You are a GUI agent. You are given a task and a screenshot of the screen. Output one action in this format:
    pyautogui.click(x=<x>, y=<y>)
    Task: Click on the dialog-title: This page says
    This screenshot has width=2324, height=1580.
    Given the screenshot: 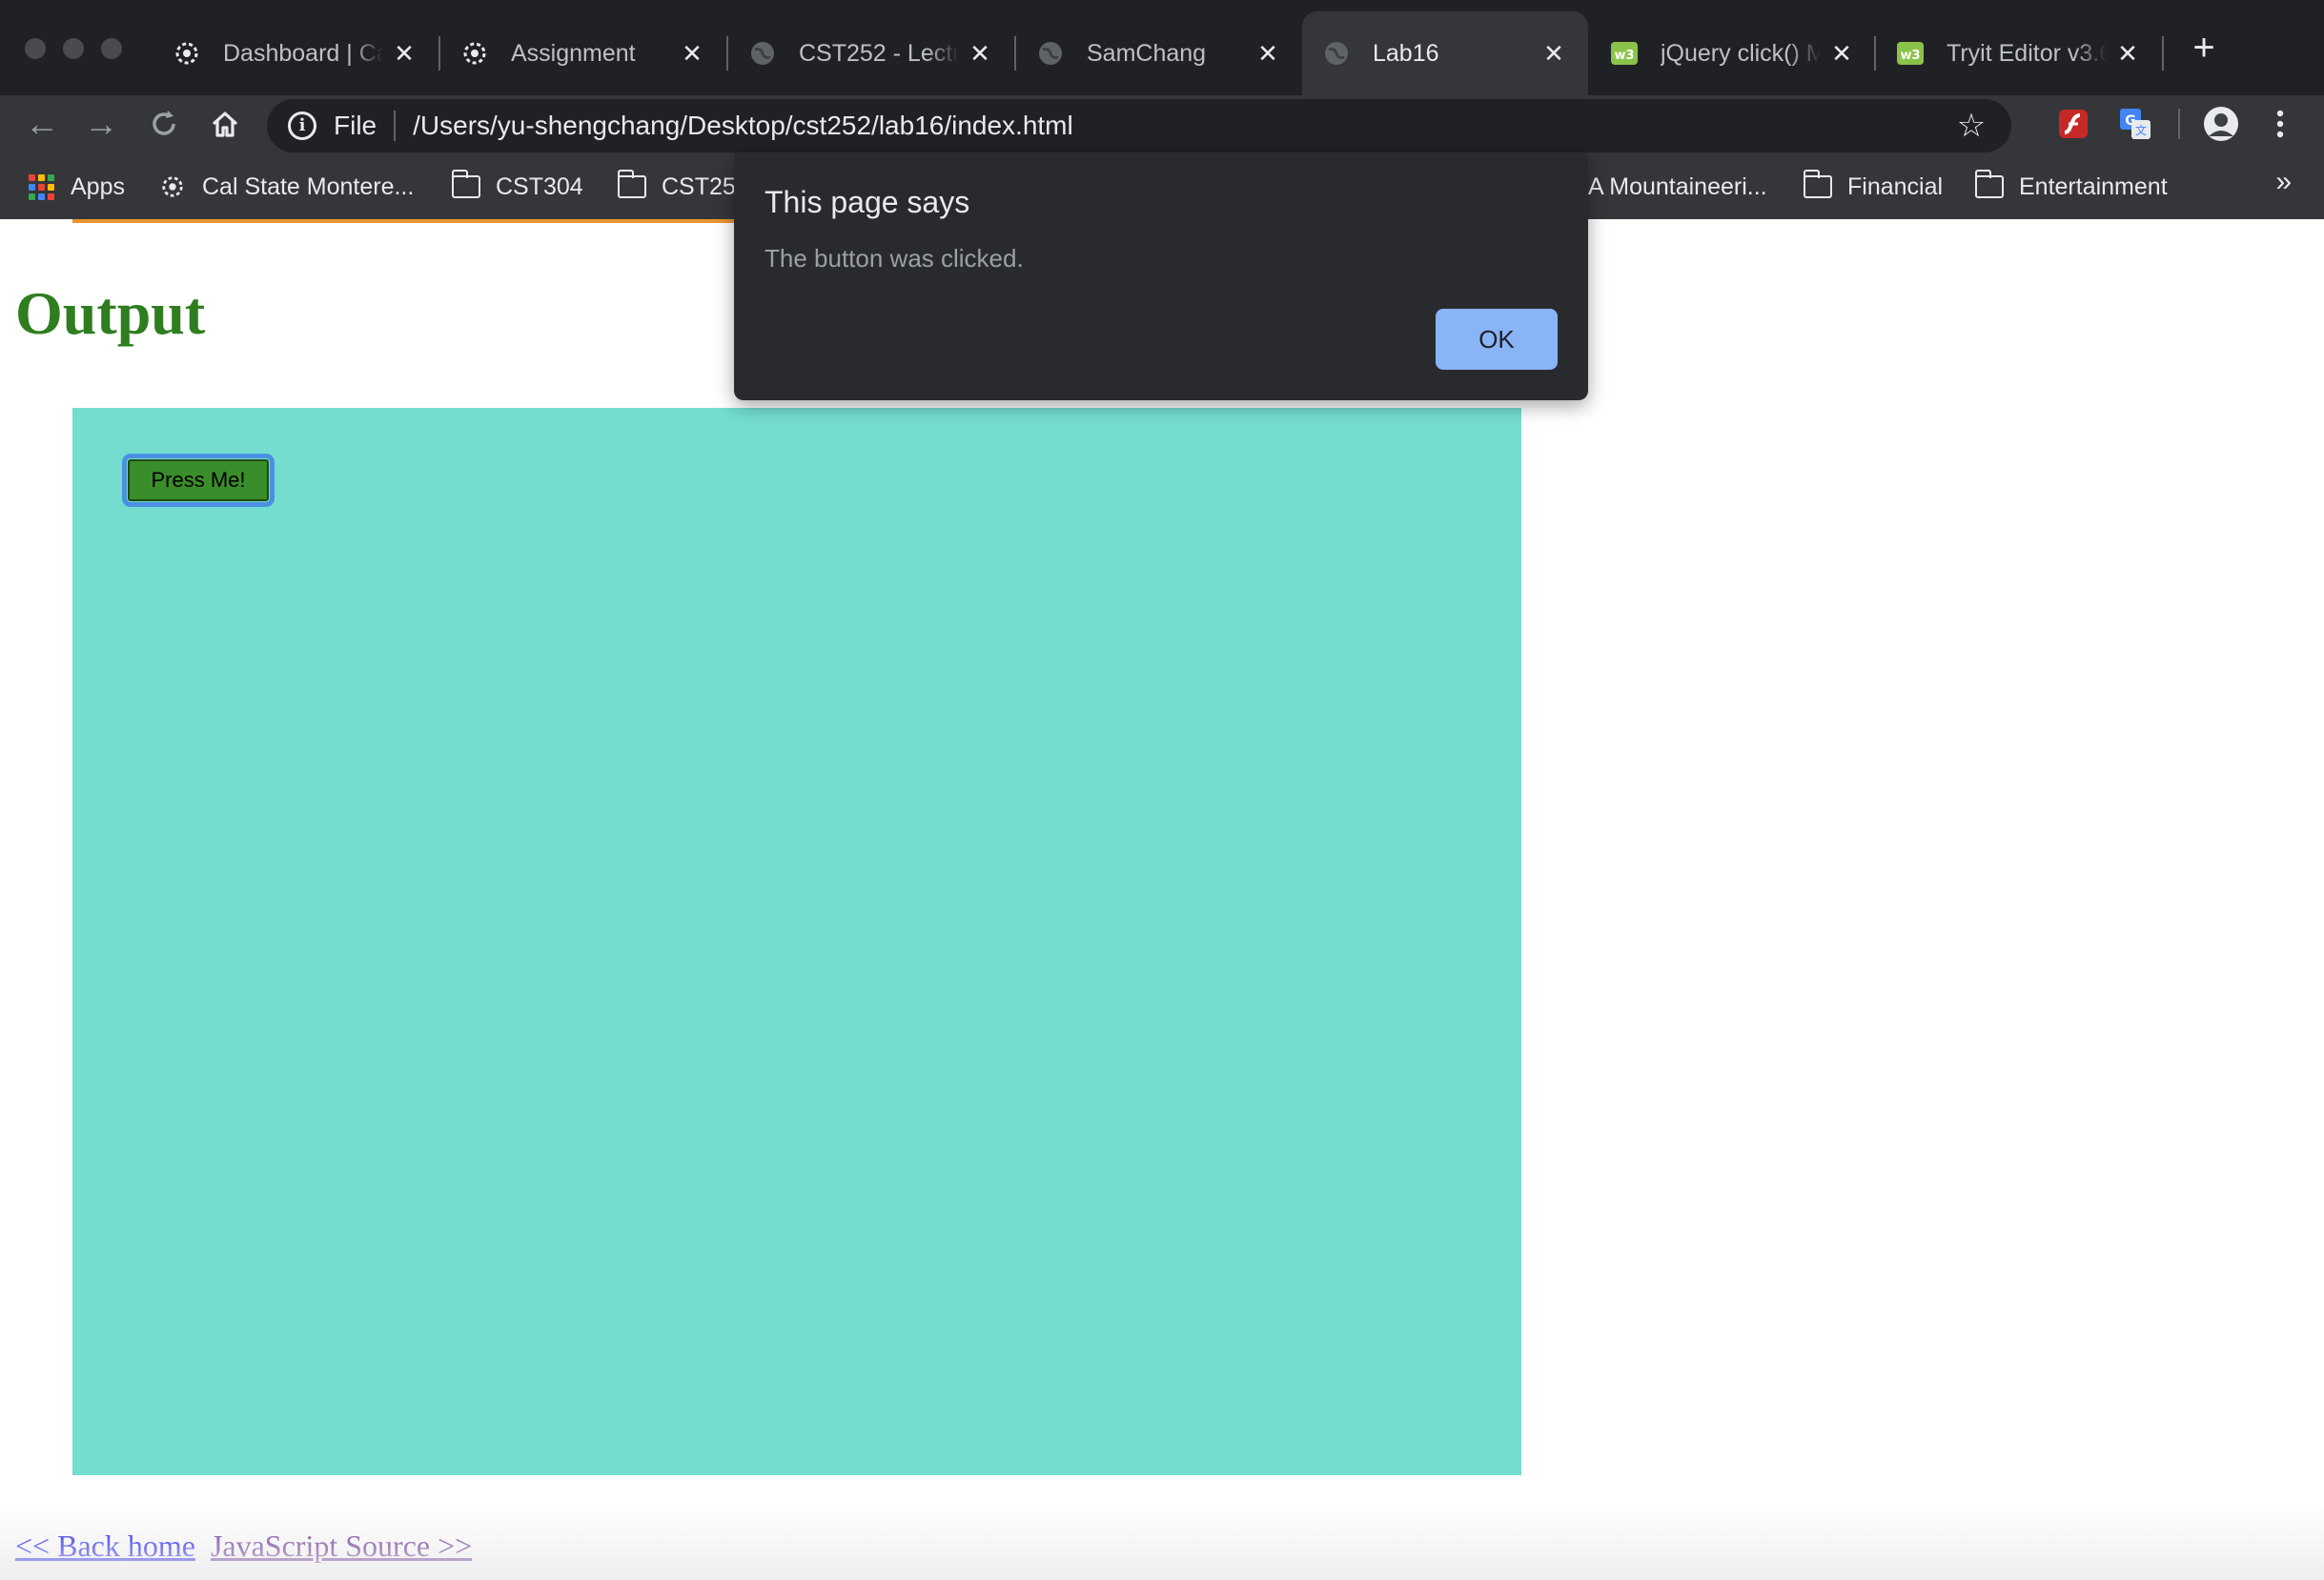 What is the action you would take?
    pyautogui.click(x=867, y=202)
    